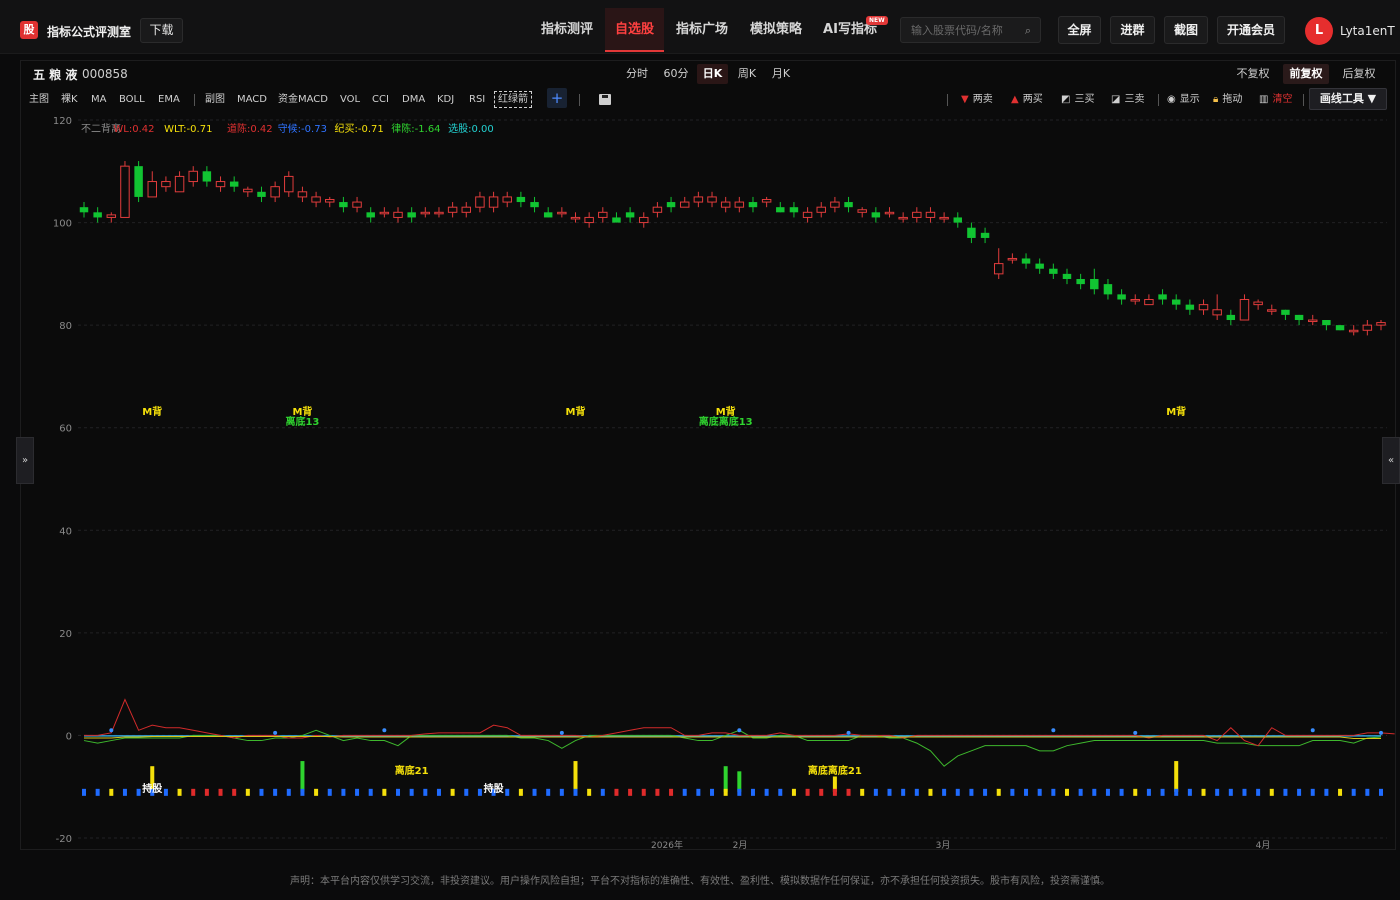 The image size is (1400, 900). I want to click on join-group-button: 进群, so click(1132, 30).